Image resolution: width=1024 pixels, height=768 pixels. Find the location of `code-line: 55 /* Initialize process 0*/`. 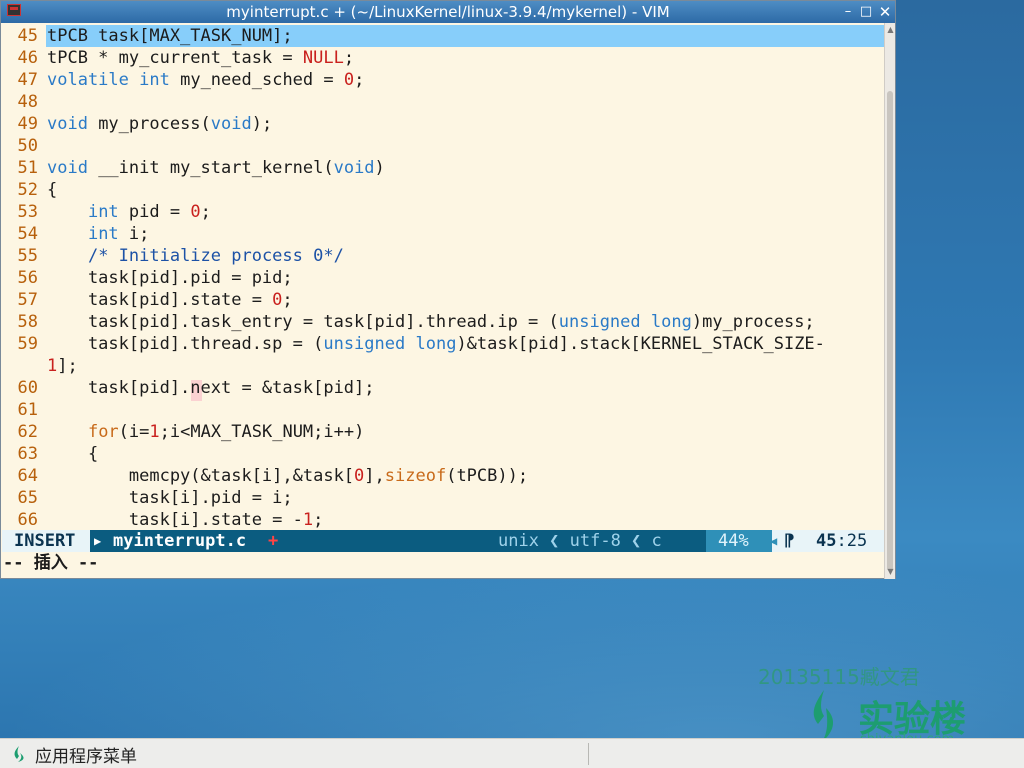

code-line: 55 /* Initialize process 0*/ is located at coordinates (443, 256).